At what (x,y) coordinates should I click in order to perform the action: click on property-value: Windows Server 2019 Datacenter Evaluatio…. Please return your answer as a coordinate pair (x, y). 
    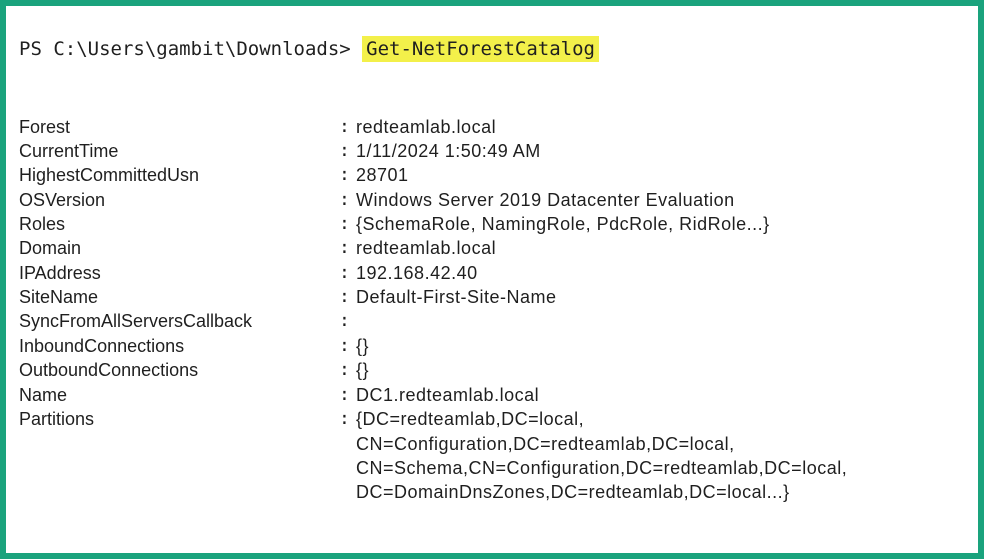
    Looking at the image, I should click on (545, 200).